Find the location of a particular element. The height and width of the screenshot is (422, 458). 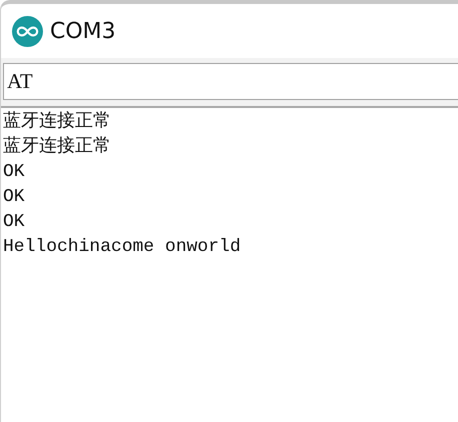

input-field: AT is located at coordinates (230, 81).